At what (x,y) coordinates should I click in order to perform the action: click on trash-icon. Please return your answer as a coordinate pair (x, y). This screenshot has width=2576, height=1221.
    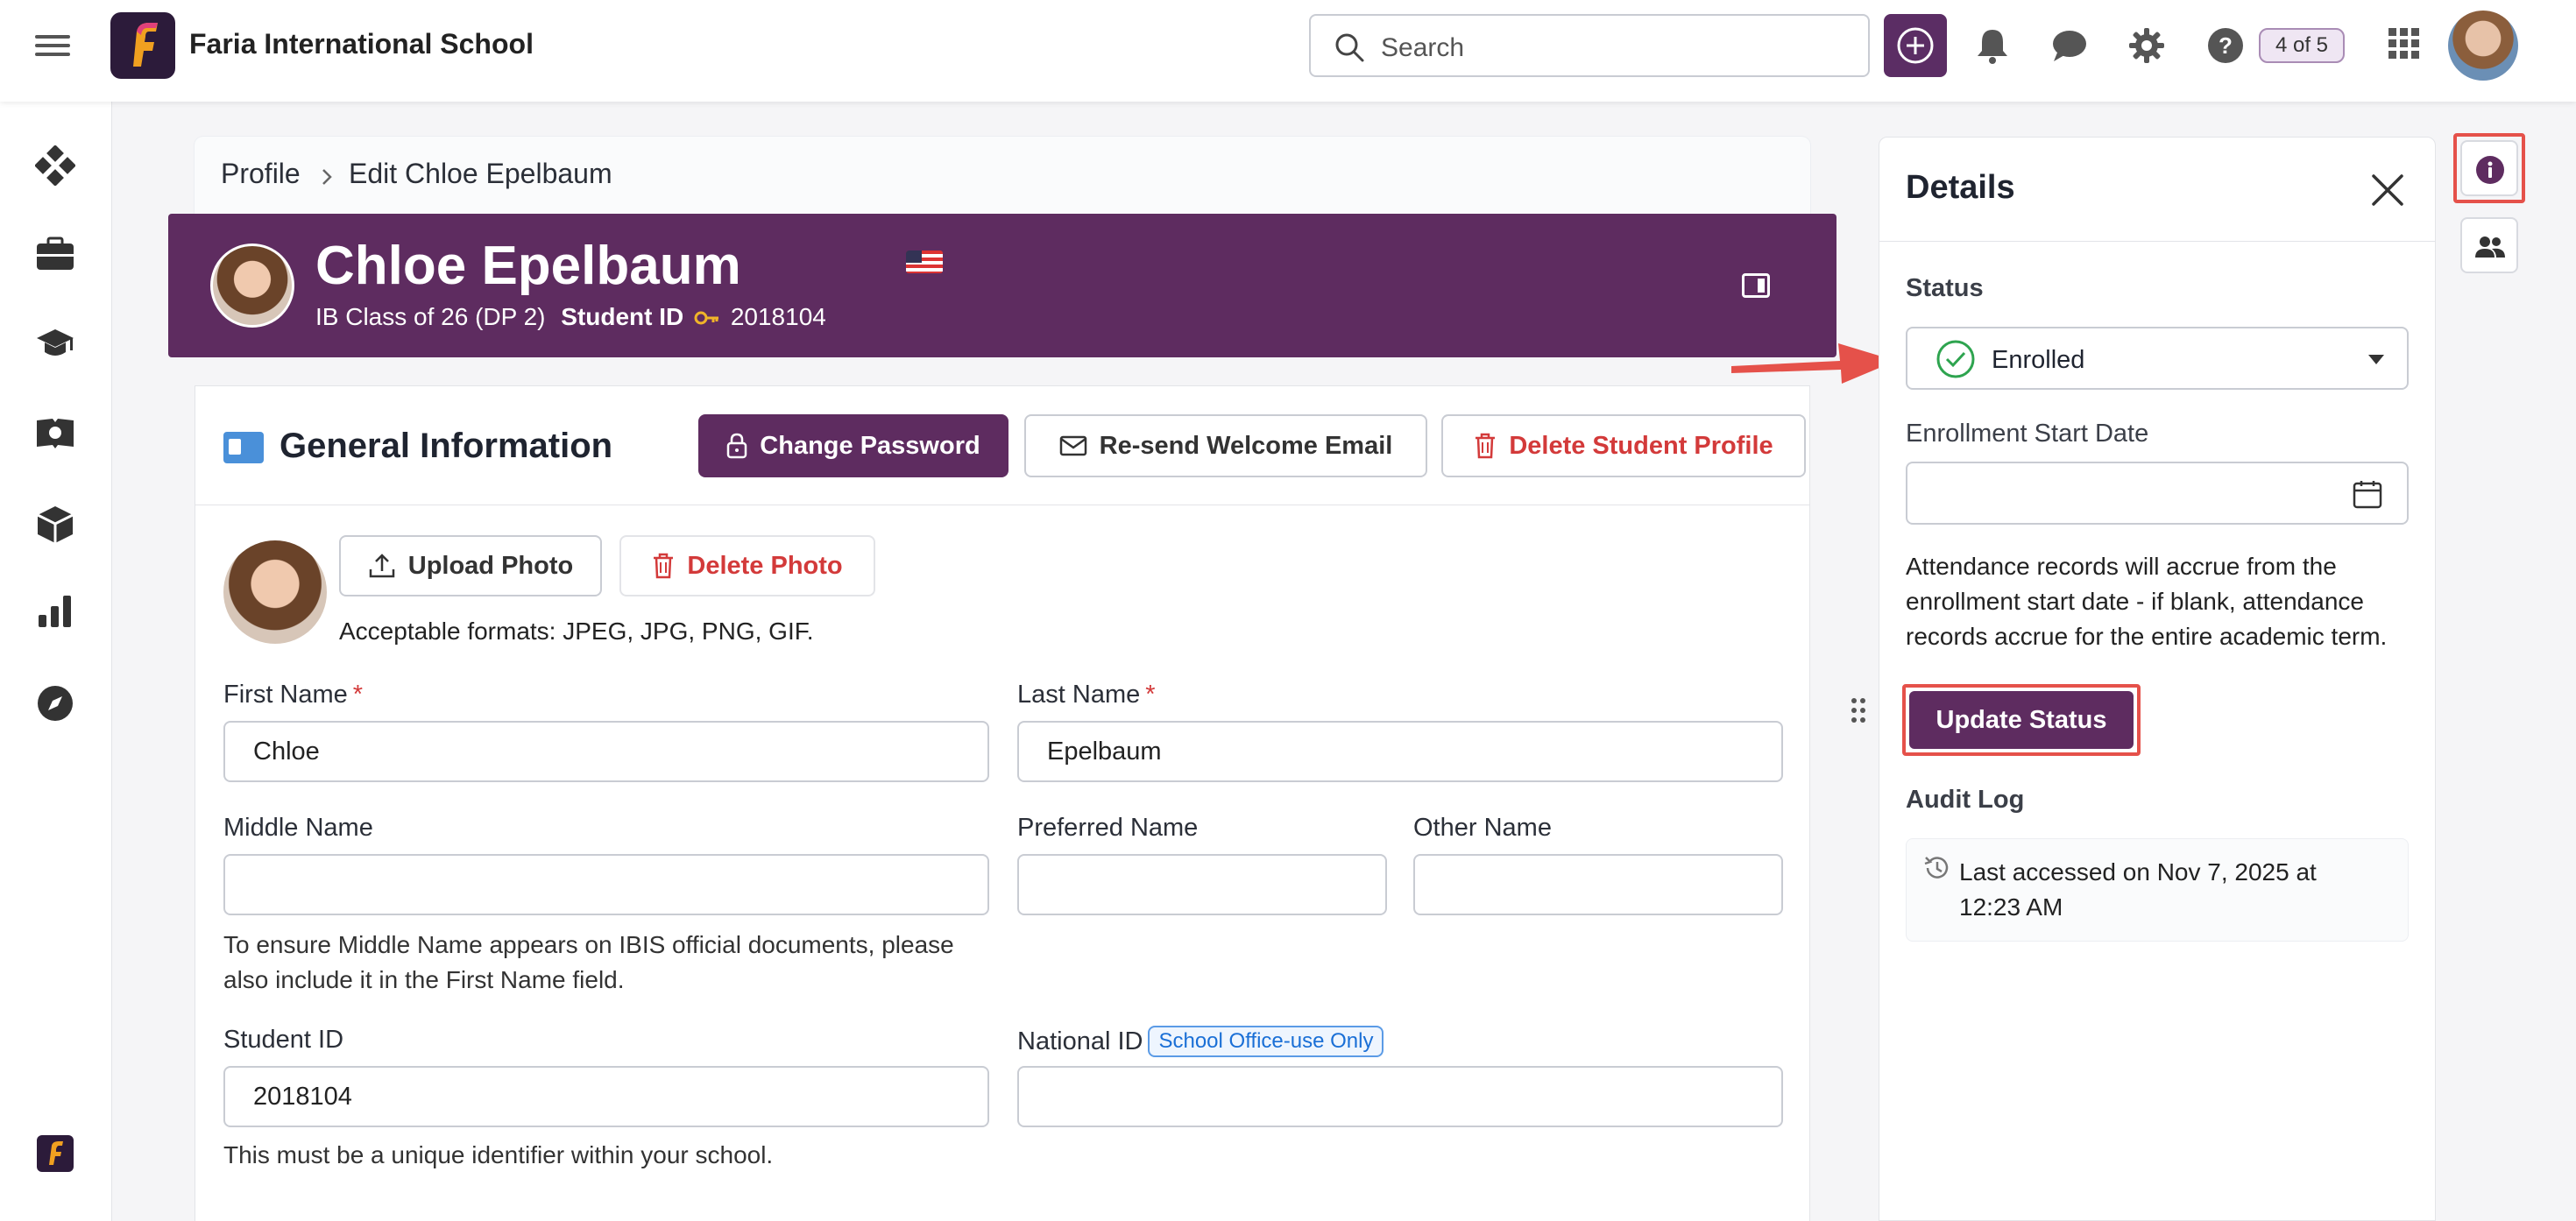
    Looking at the image, I should click on (664, 566).